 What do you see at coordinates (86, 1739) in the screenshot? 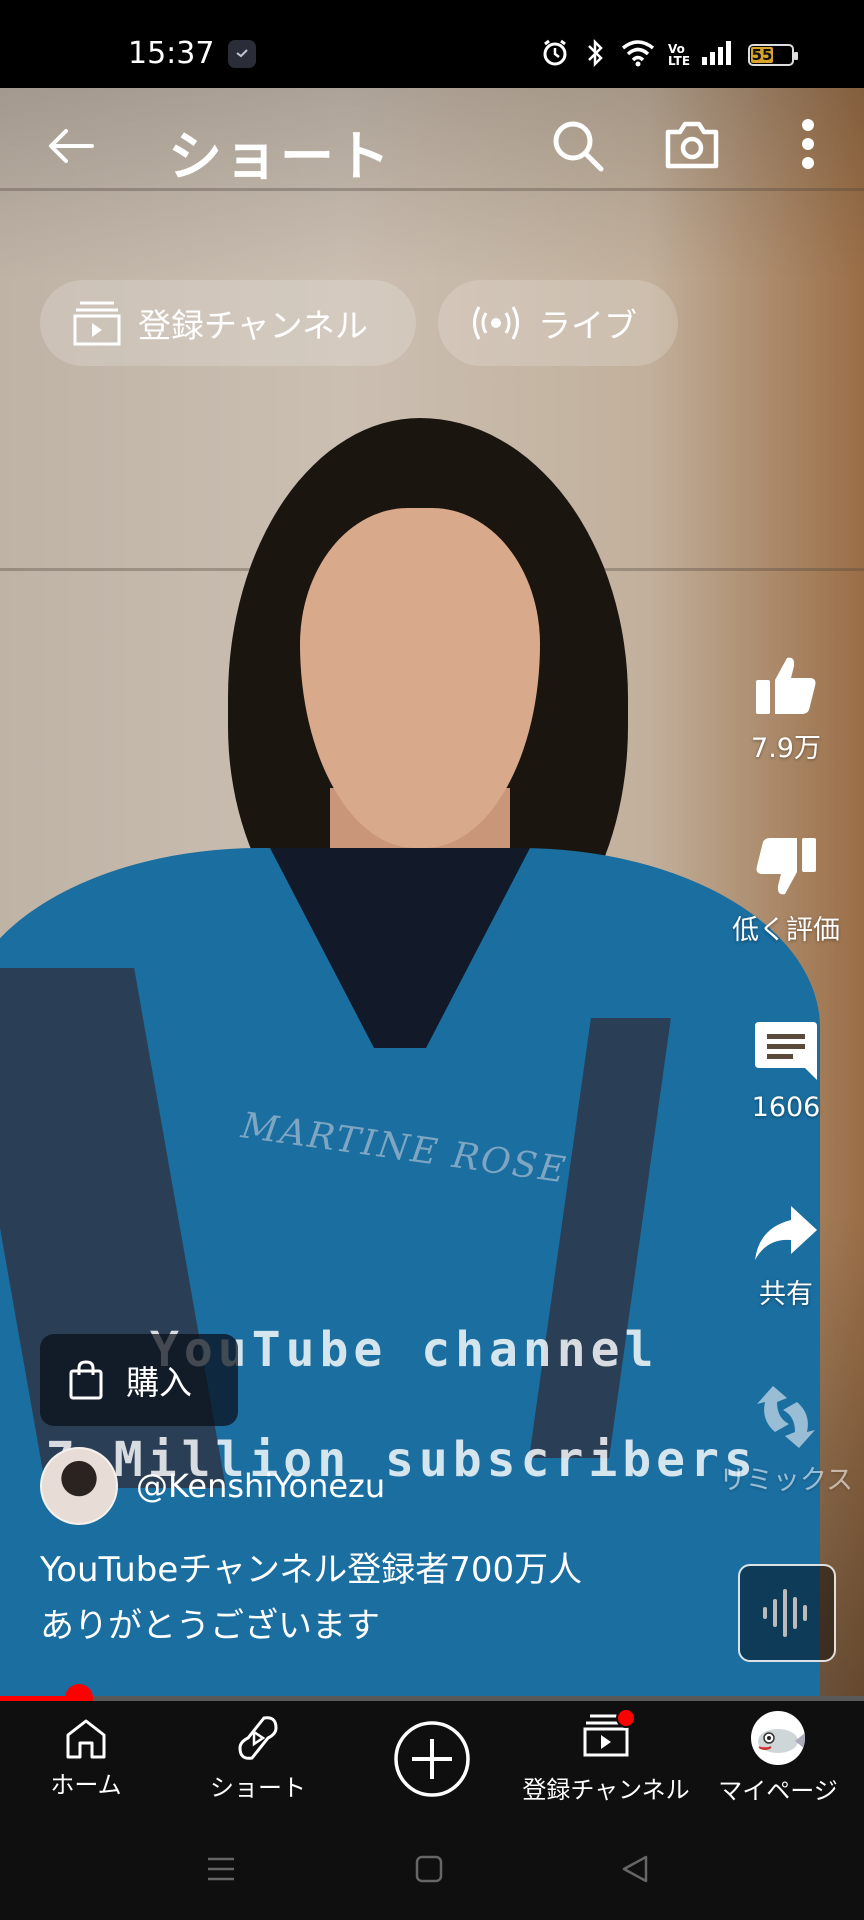
I see `home-icon` at bounding box center [86, 1739].